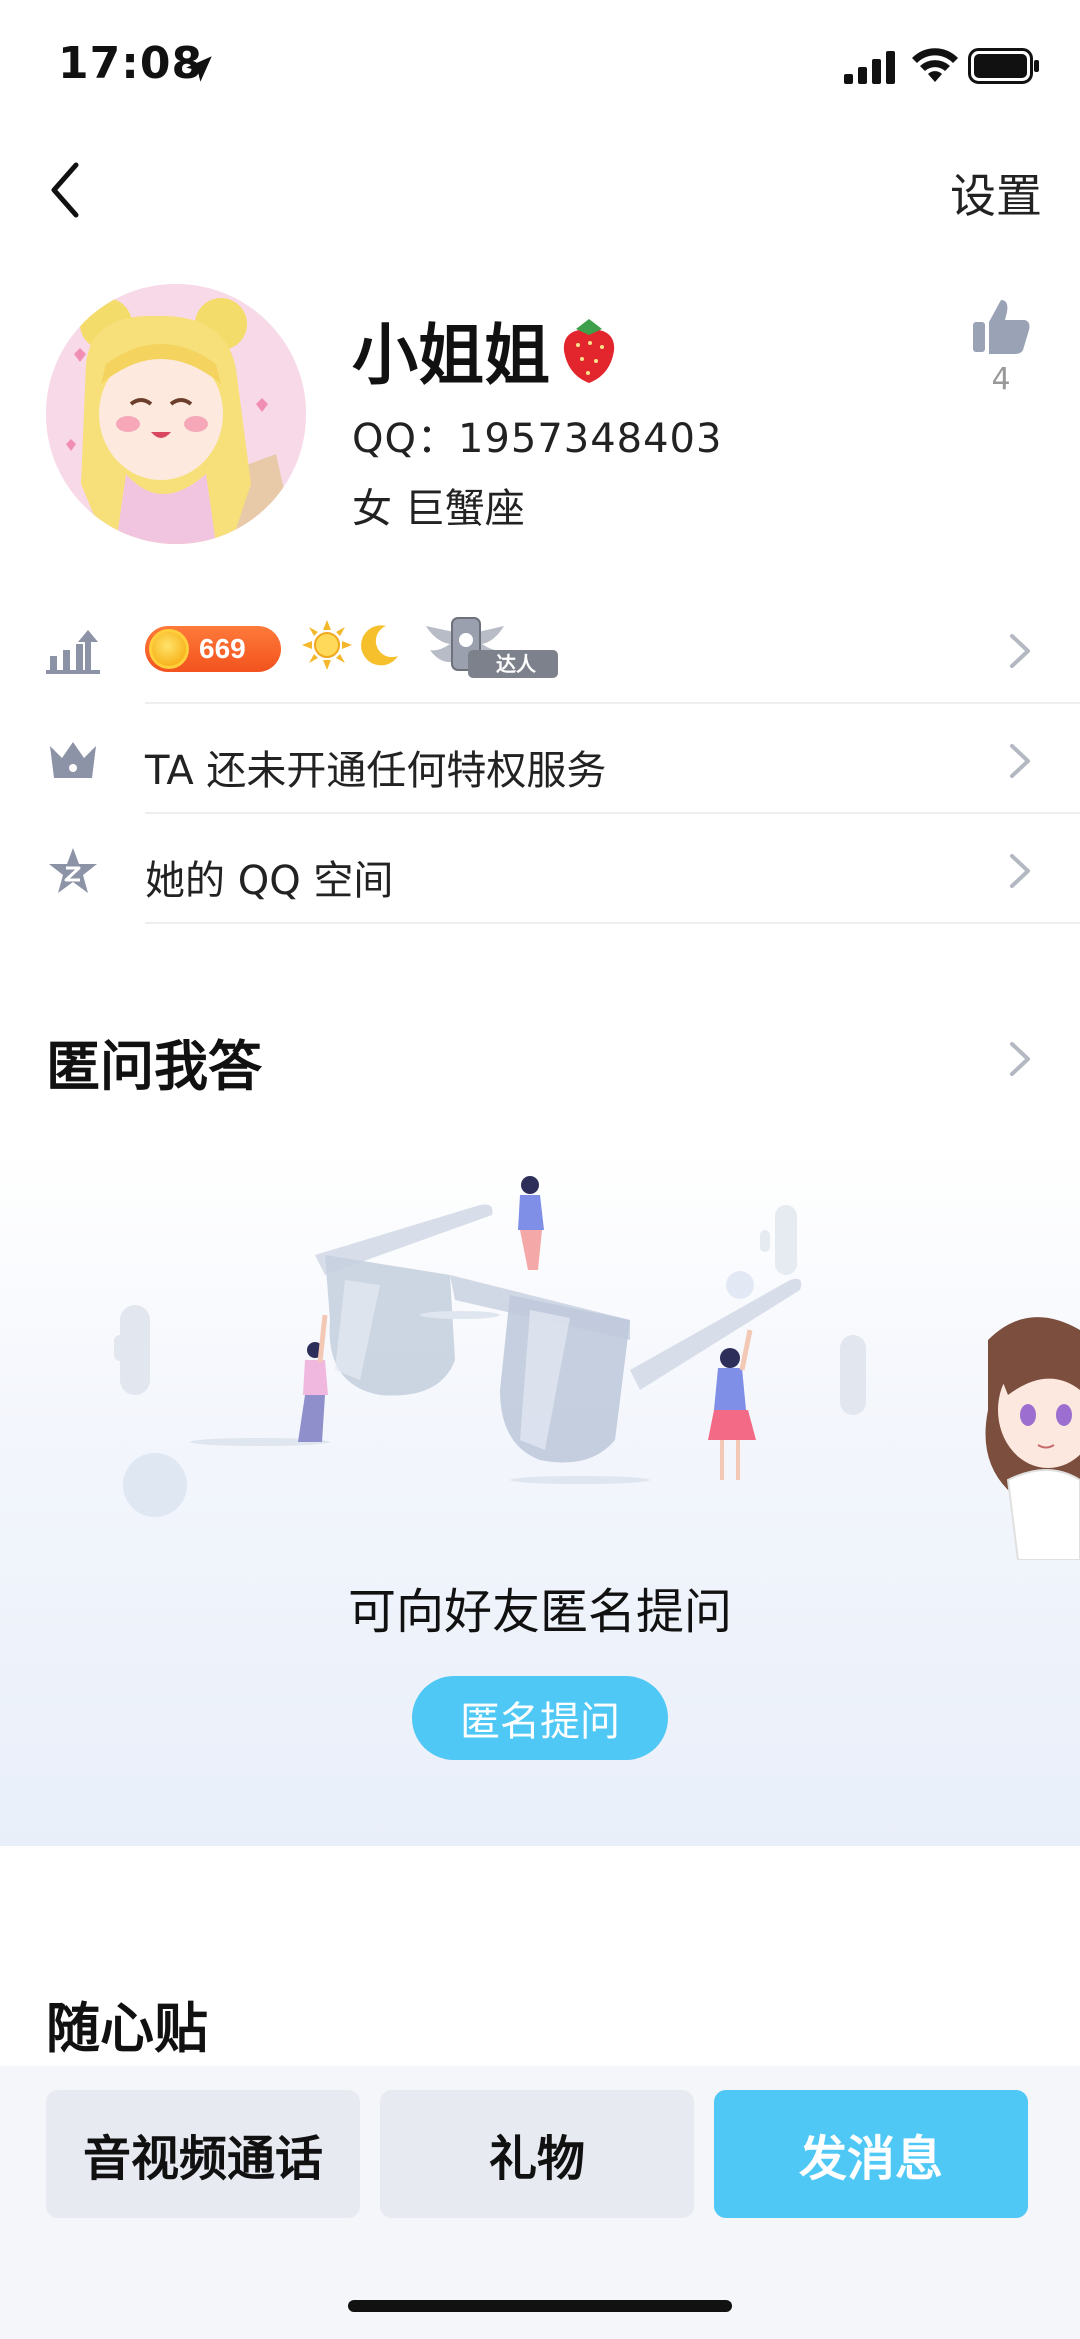 This screenshot has width=1080, height=2339. Describe the element at coordinates (935, 65) in the screenshot. I see `wifi-icon` at that location.